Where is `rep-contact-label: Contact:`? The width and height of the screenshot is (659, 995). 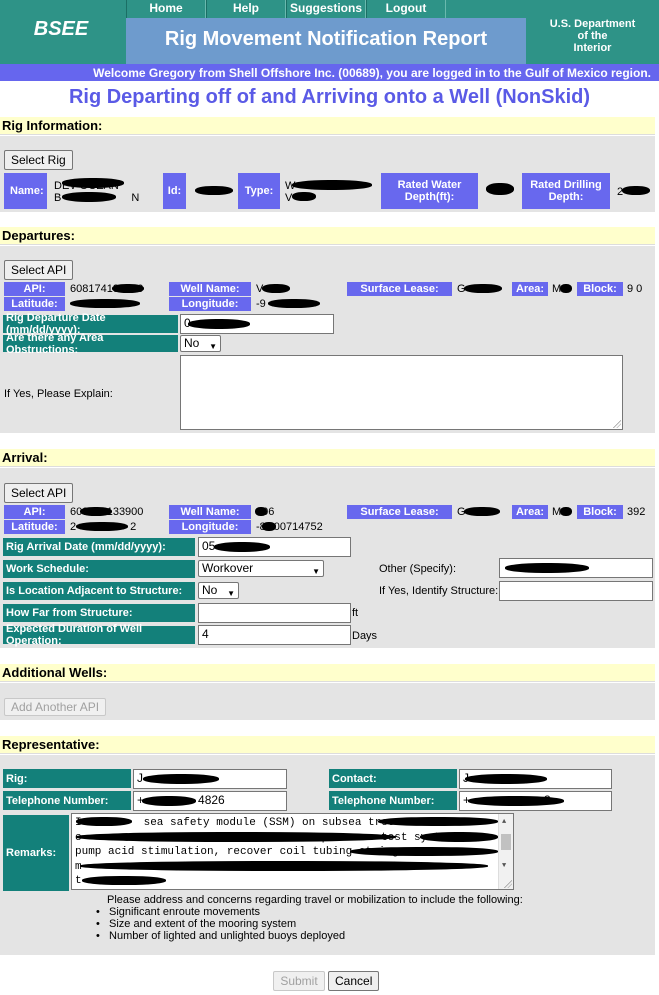 rep-contact-label: Contact: is located at coordinates (393, 778).